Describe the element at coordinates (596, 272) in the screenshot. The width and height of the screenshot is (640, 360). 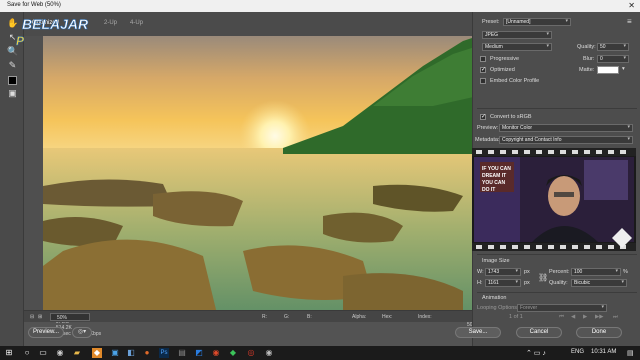
I see `percent-input: 100` at that location.